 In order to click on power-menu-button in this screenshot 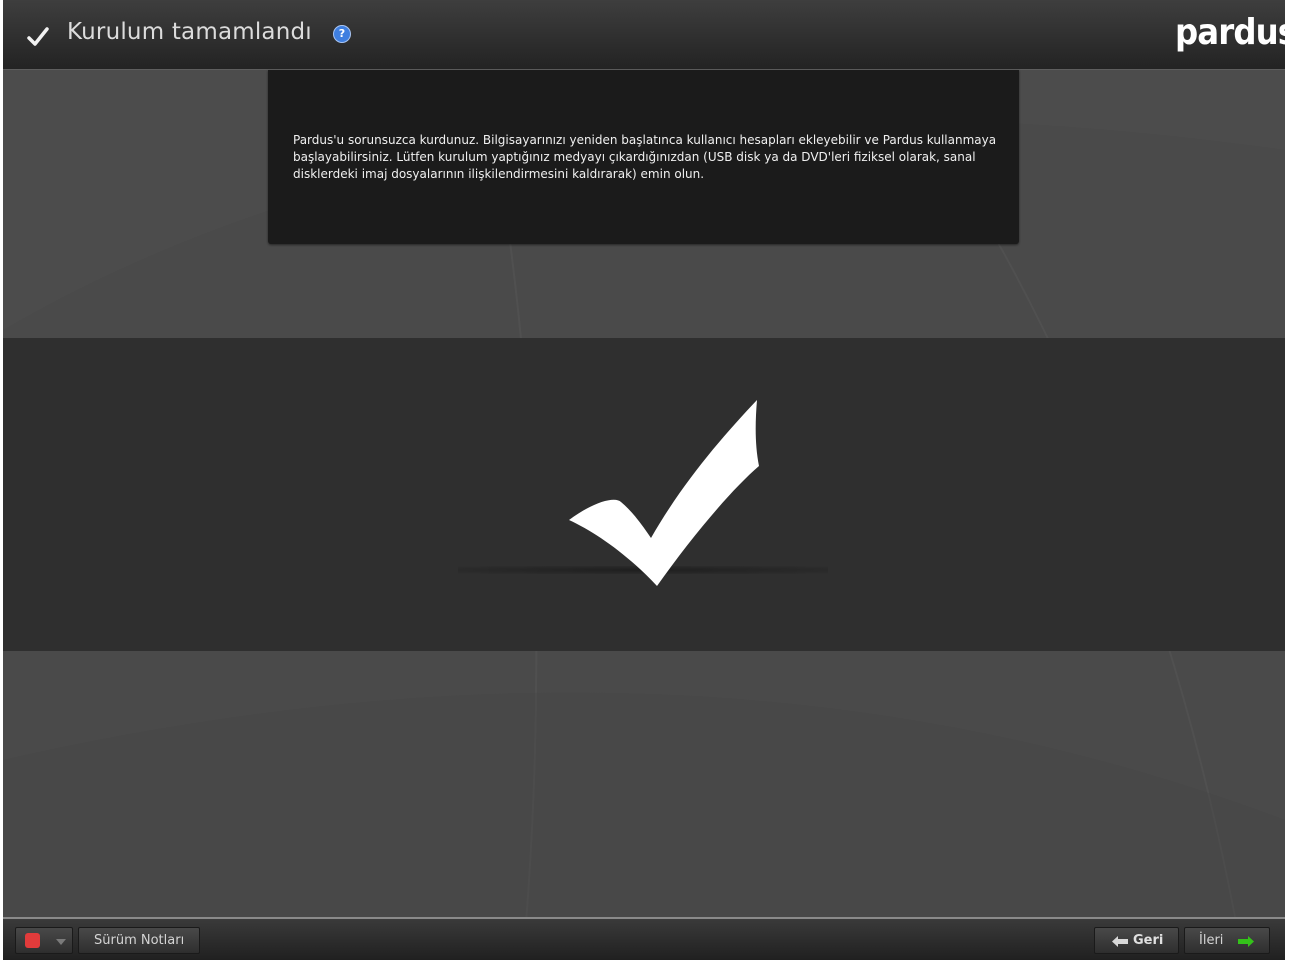, I will do `click(44, 940)`.